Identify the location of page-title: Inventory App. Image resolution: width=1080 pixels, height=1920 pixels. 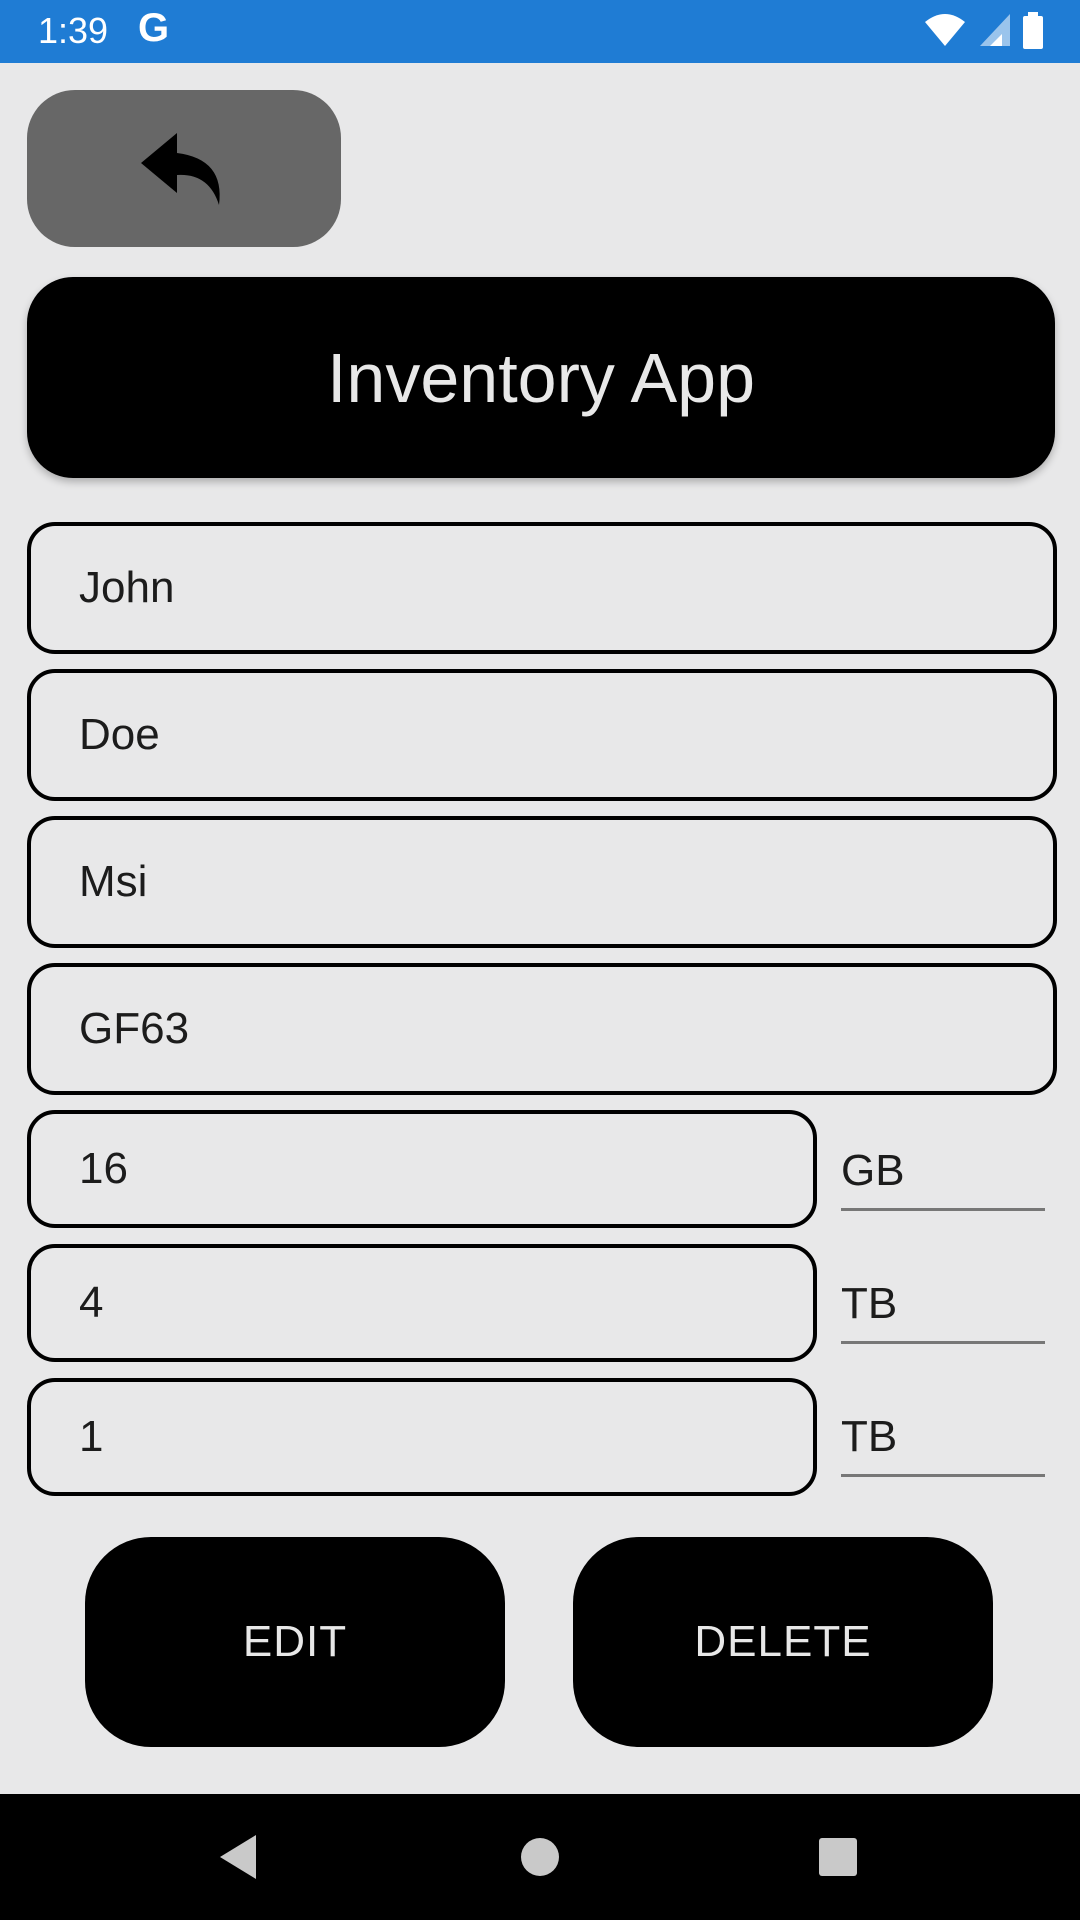
(541, 377).